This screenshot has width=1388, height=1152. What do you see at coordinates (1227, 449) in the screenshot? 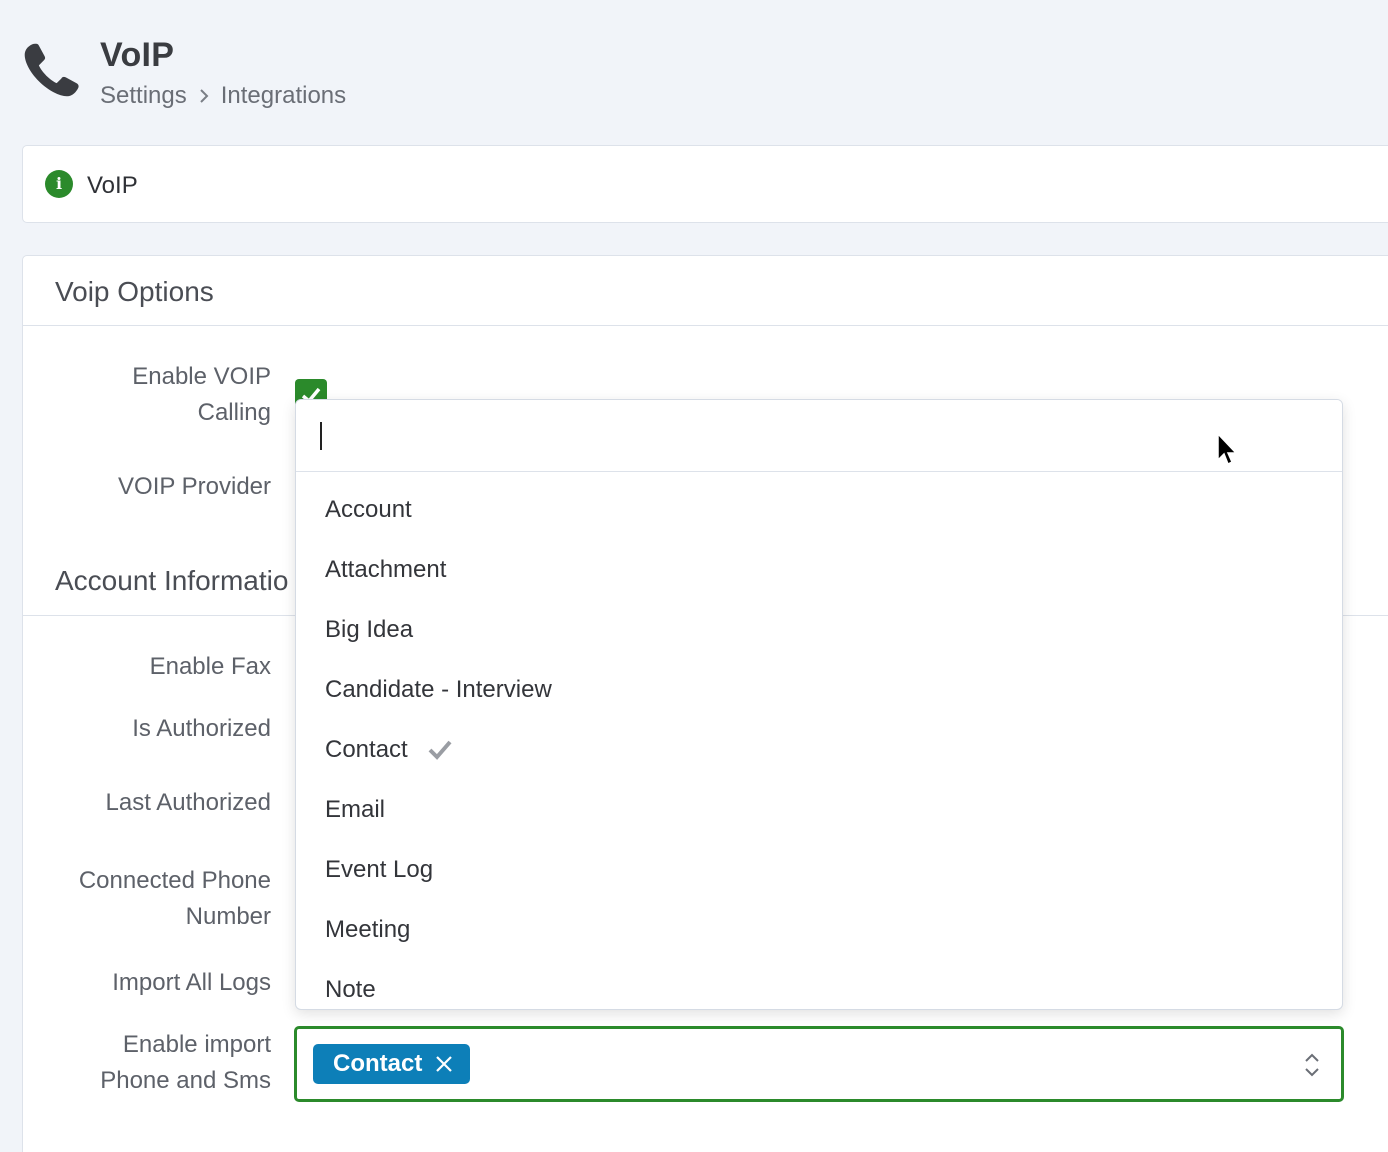
I see `mouse-cursor-icon` at bounding box center [1227, 449].